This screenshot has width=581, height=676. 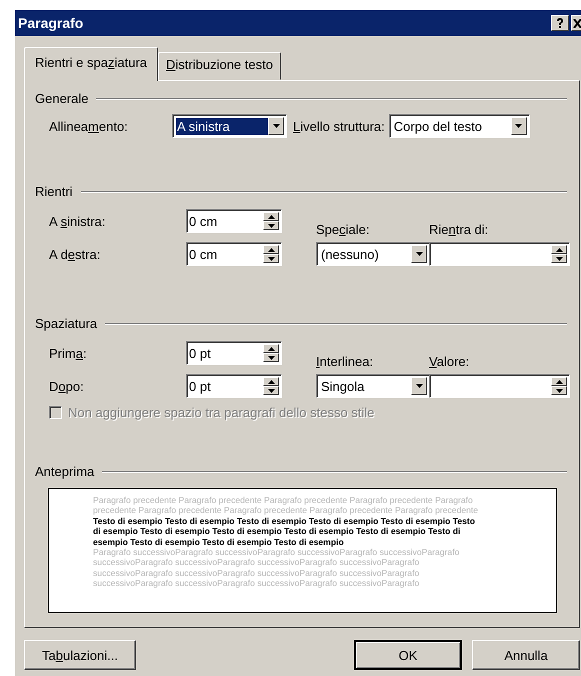 What do you see at coordinates (66, 323) in the screenshot?
I see `group-title: Spaziatura` at bounding box center [66, 323].